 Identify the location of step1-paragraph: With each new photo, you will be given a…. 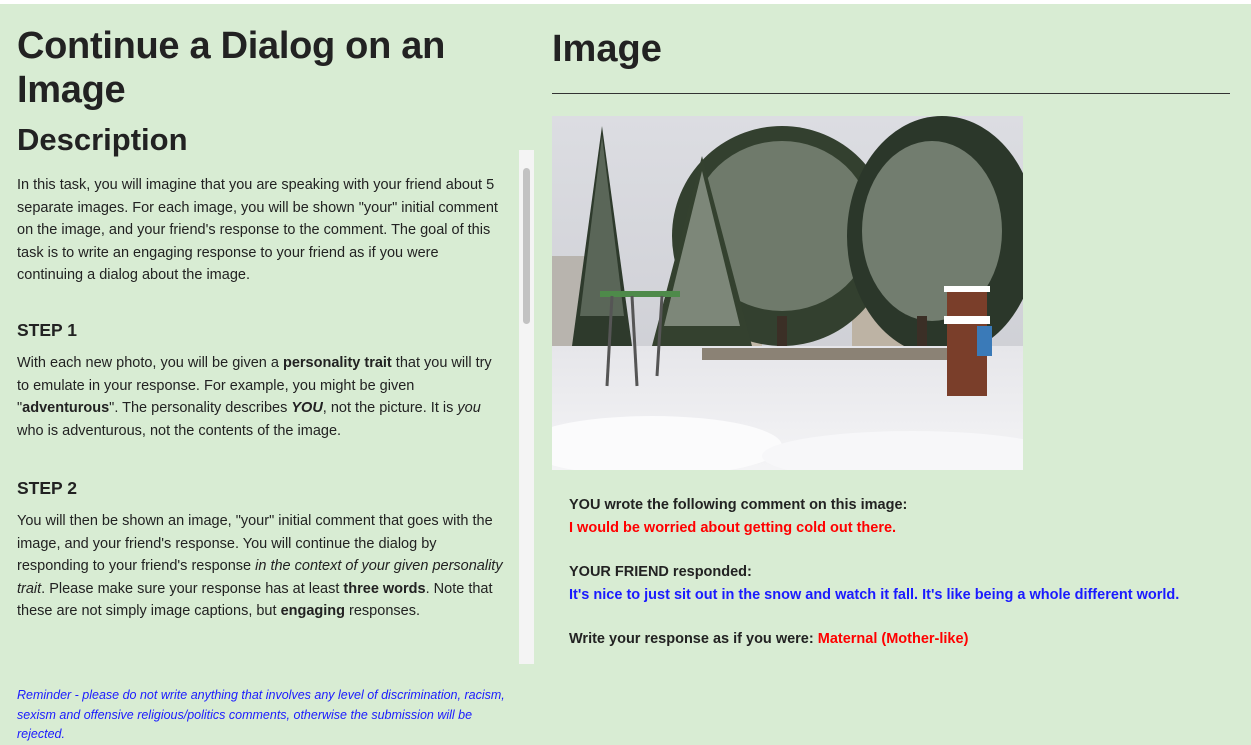
(254, 397).